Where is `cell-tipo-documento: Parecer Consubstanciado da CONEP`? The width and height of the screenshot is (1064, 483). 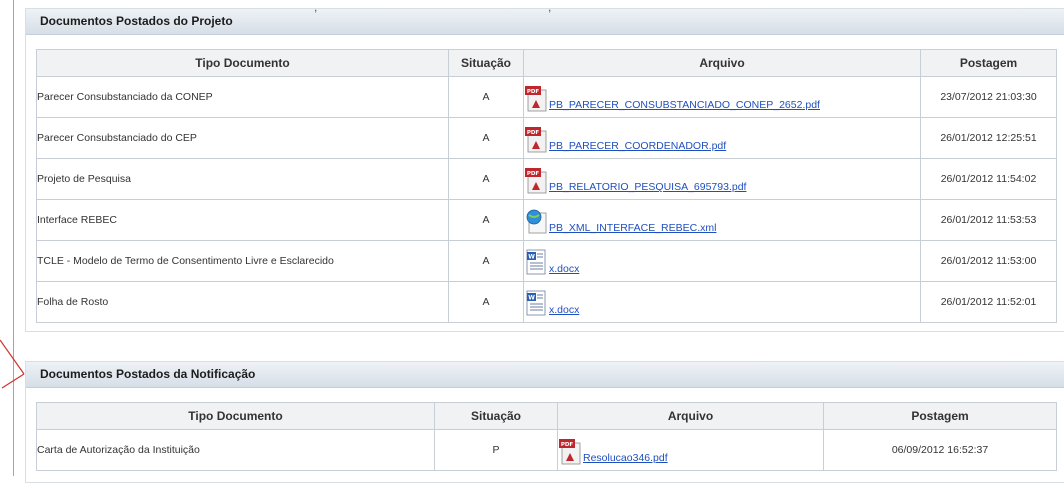 cell-tipo-documento: Parecer Consubstanciado da CONEP is located at coordinates (242, 97).